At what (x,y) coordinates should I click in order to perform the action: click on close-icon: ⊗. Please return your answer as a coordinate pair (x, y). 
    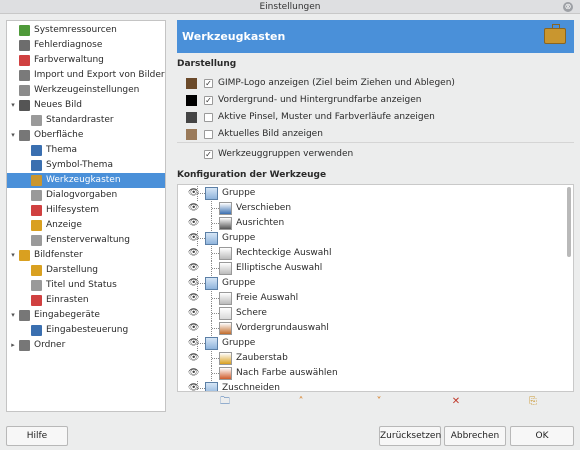
    Looking at the image, I should click on (568, 7).